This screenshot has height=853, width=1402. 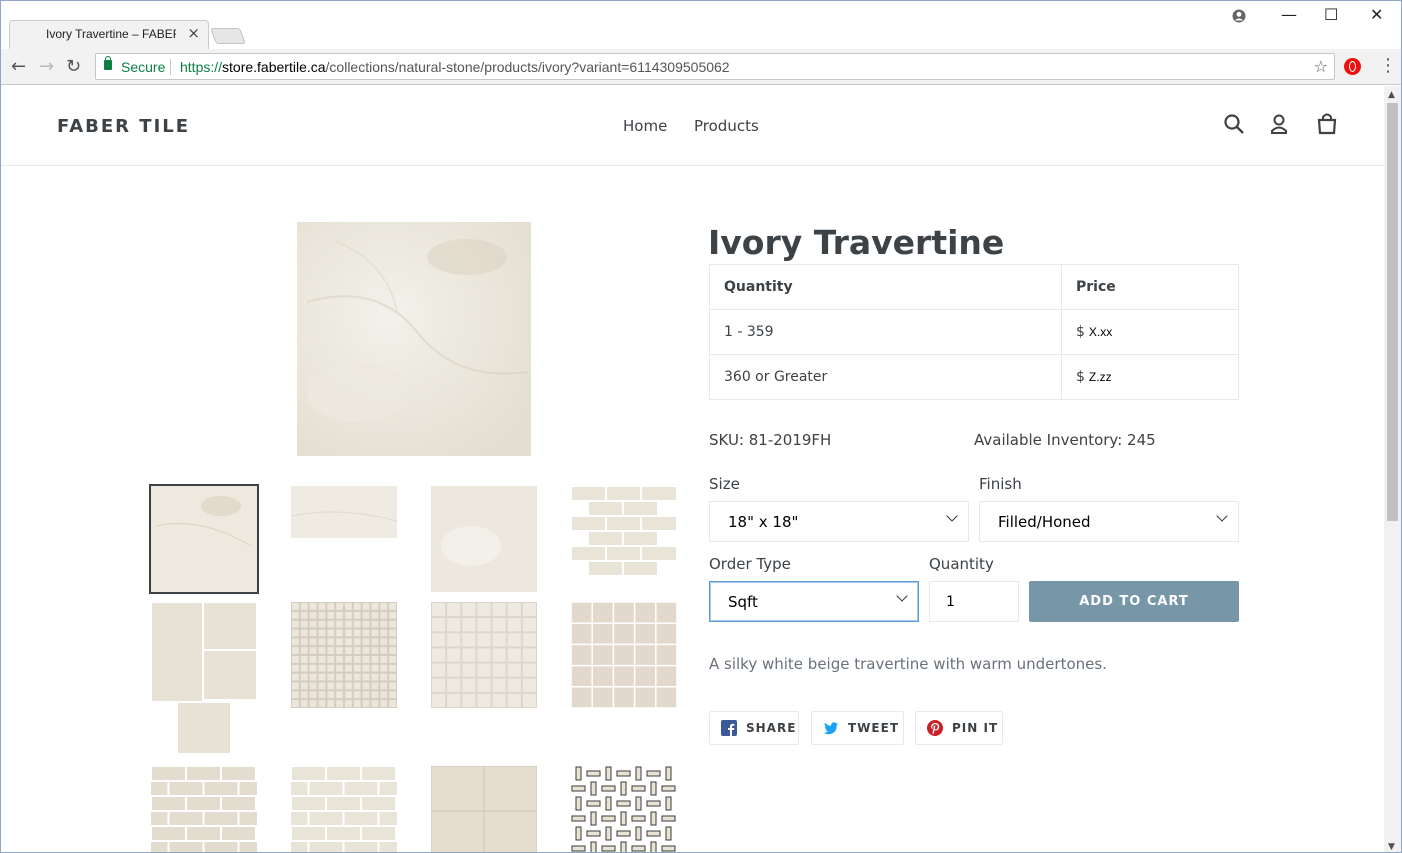 What do you see at coordinates (885, 377) in the screenshot?
I see `price-tier-quantity: 360 or Greater` at bounding box center [885, 377].